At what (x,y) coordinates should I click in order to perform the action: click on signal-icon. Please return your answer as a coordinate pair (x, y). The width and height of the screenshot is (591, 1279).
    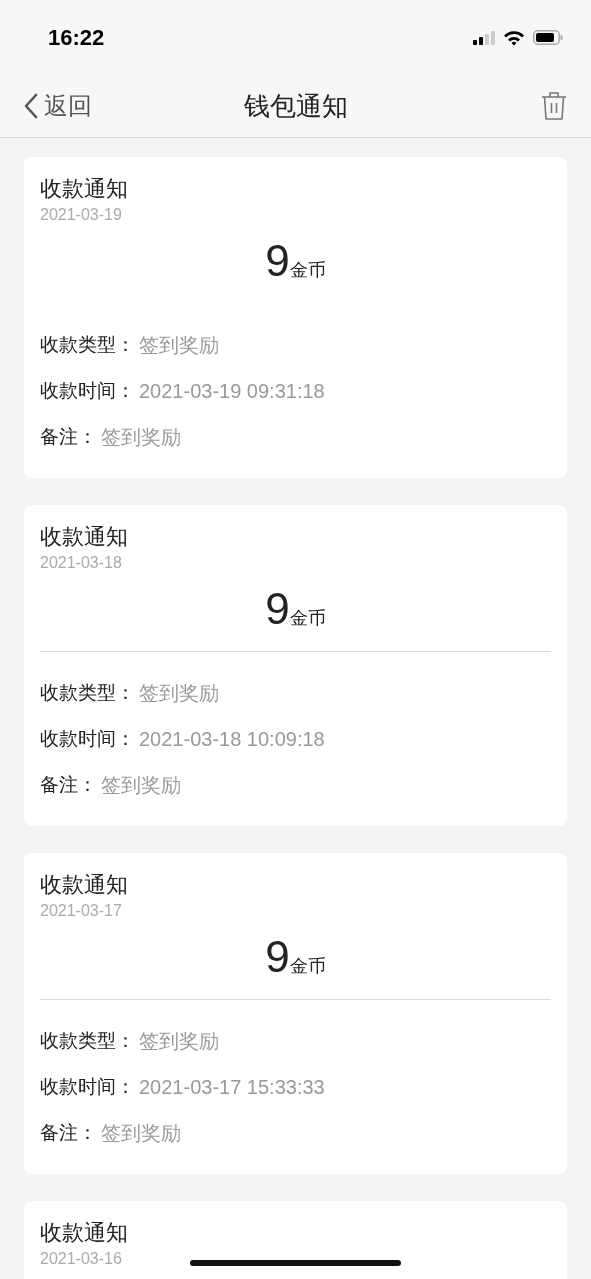
    Looking at the image, I should click on (484, 37).